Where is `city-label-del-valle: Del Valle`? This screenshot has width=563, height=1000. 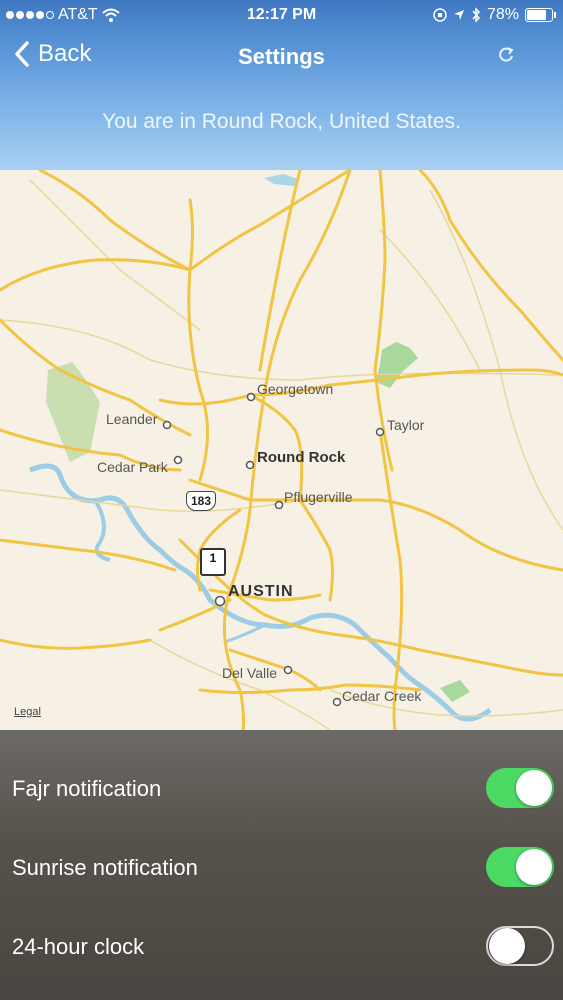
city-label-del-valle: Del Valle is located at coordinates (249, 673).